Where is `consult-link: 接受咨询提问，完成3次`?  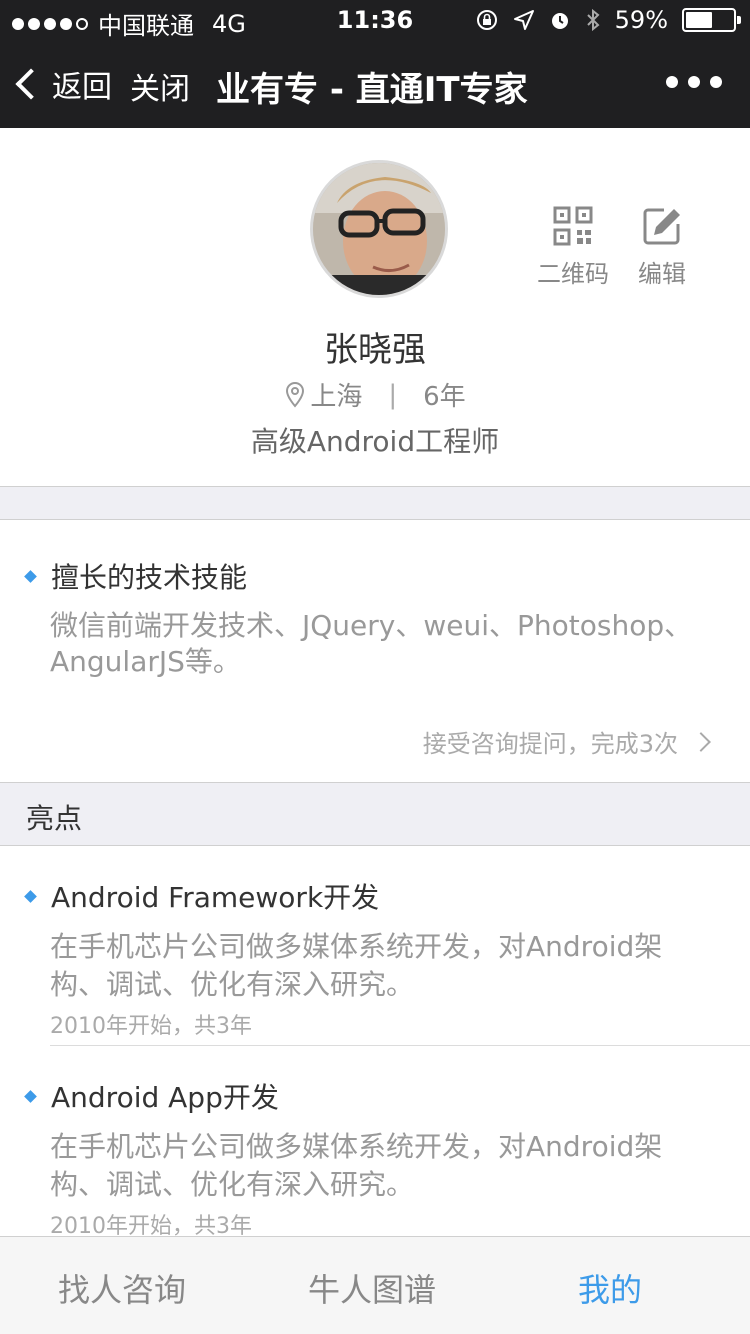
consult-link: 接受咨询提问，完成3次 is located at coordinates (566, 741).